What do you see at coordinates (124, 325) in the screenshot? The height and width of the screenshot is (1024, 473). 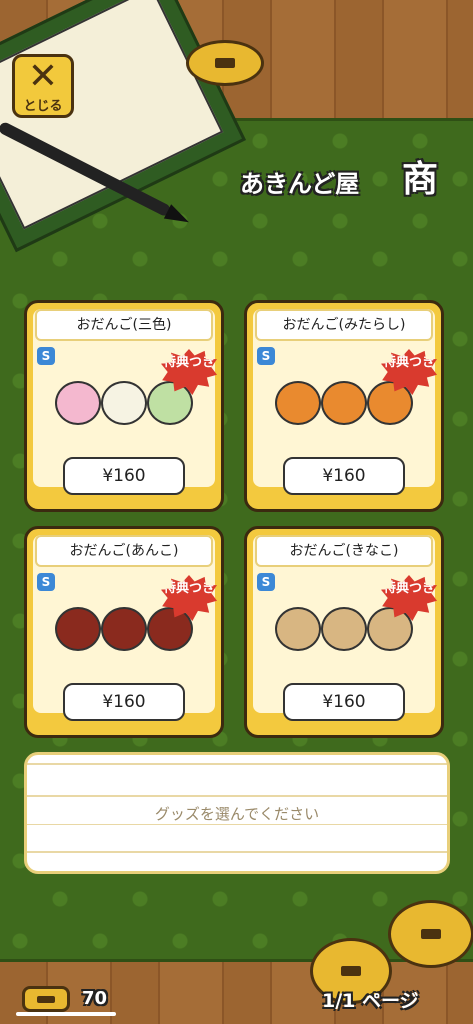 I see `product-name: おだんご(三色)` at bounding box center [124, 325].